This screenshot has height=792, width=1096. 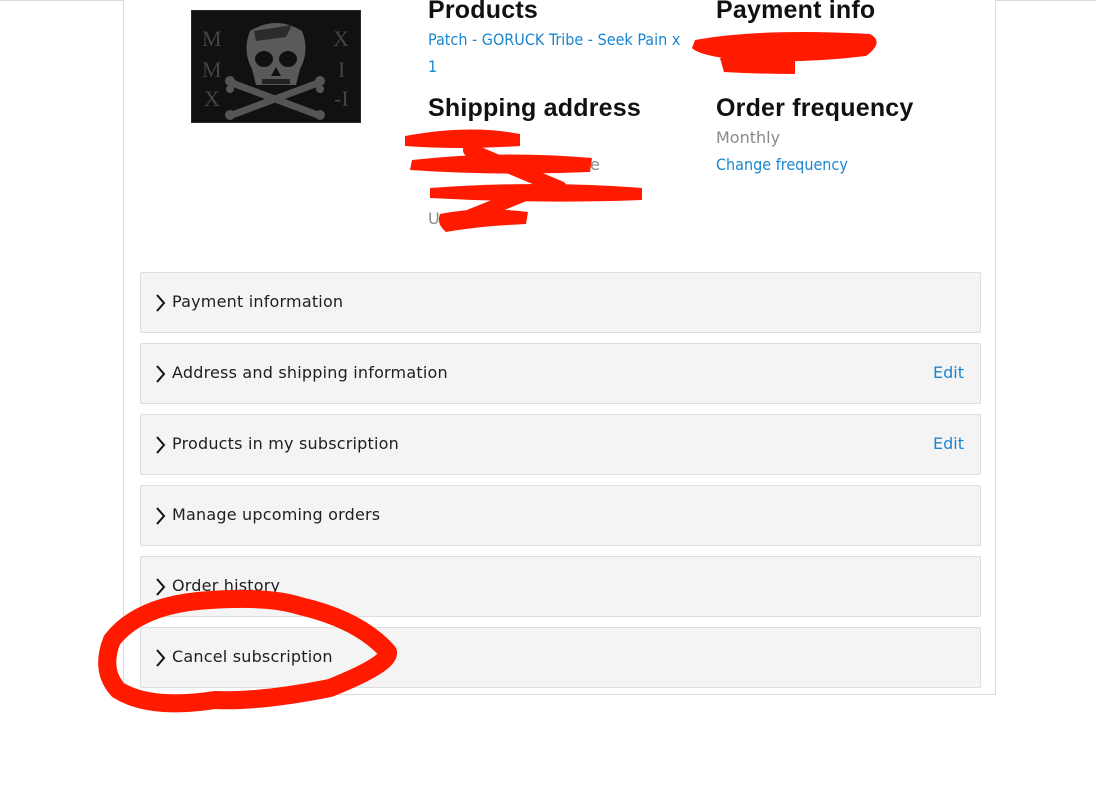 I want to click on accordion-payment-information: Payment information, so click(x=560, y=302).